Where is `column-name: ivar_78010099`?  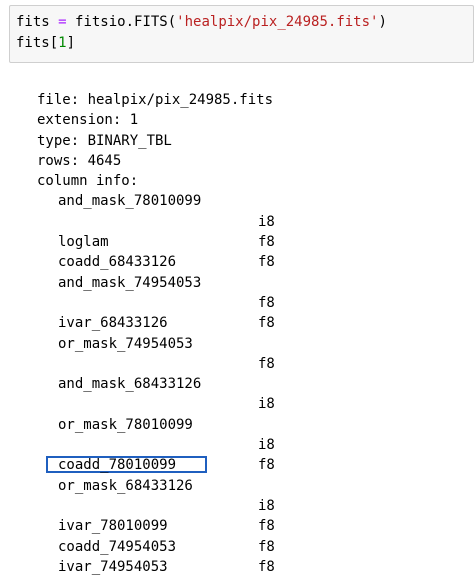 column-name: ivar_78010099 is located at coordinates (113, 526).